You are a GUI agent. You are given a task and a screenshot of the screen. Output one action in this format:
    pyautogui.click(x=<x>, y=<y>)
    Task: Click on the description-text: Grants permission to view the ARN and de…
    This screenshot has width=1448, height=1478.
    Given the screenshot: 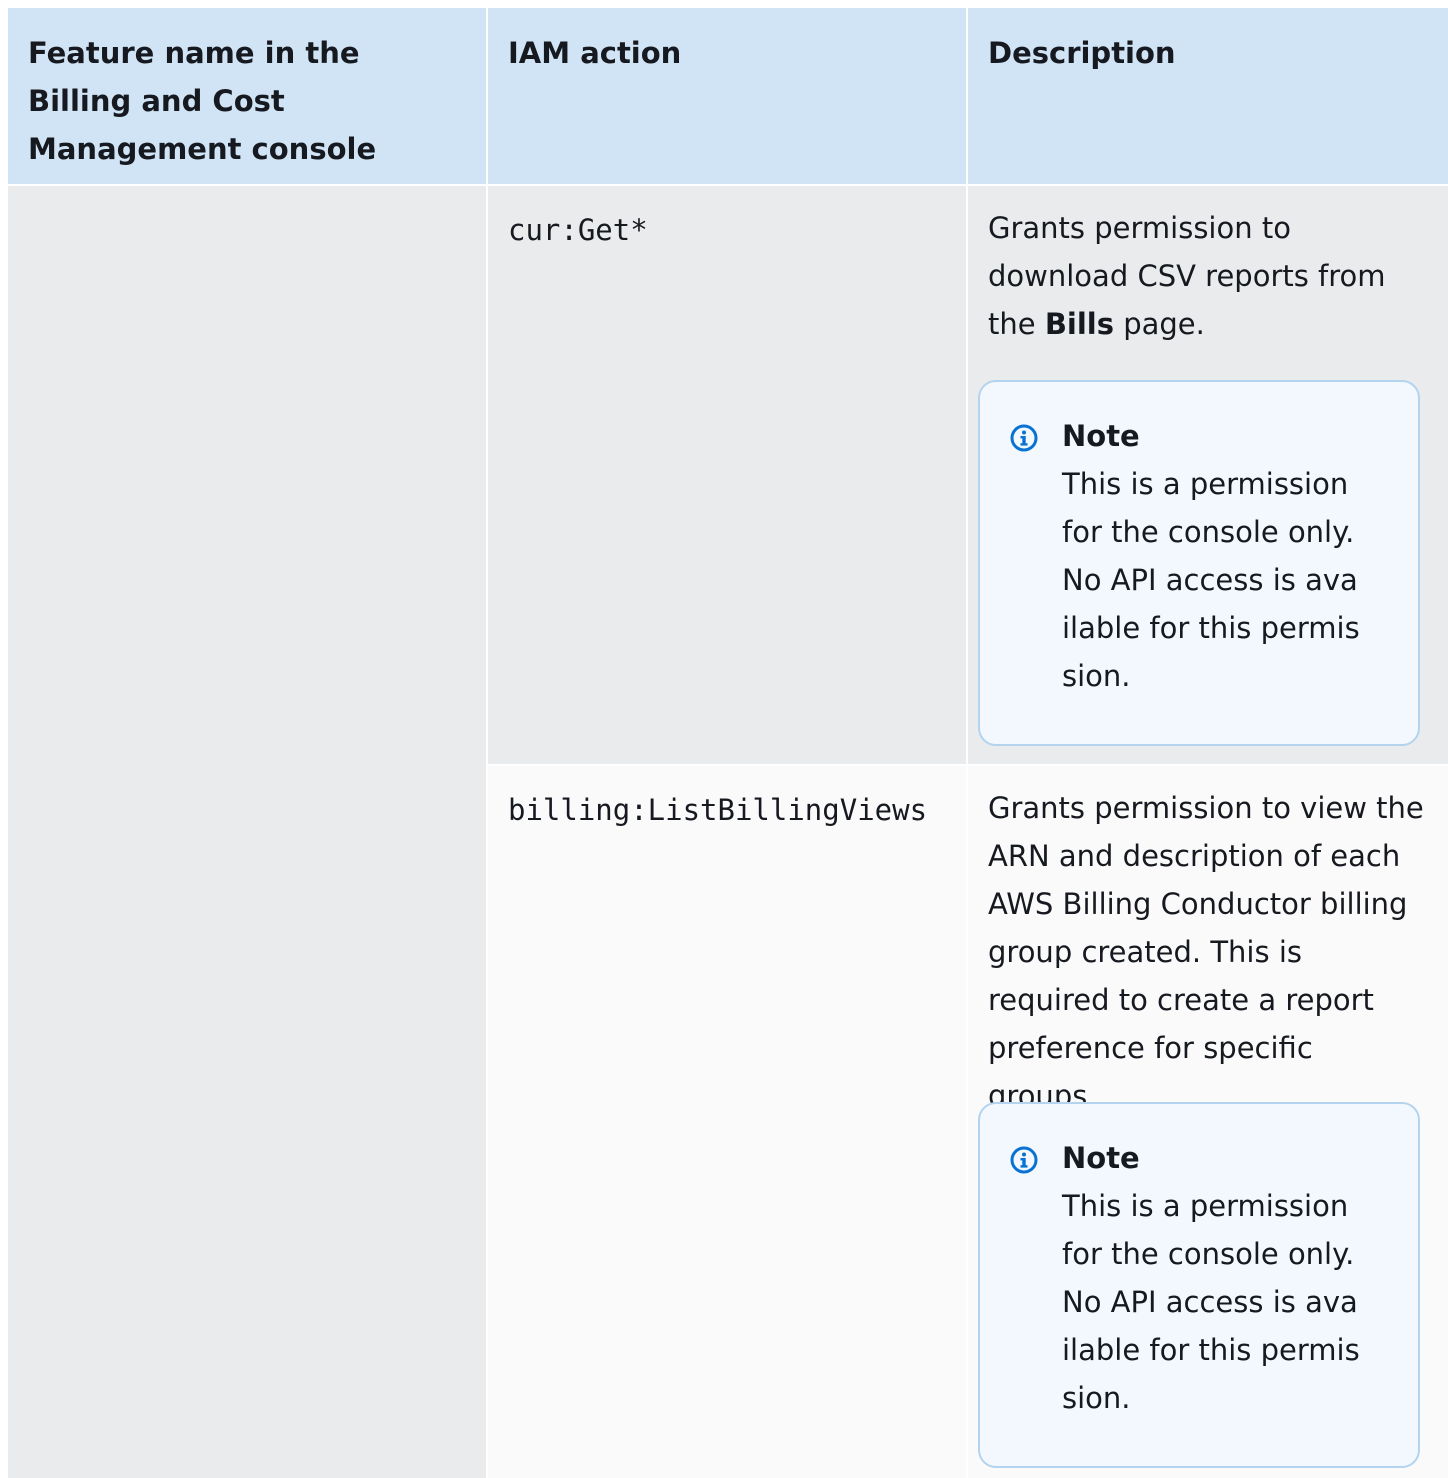 What is the action you would take?
    pyautogui.click(x=1206, y=952)
    